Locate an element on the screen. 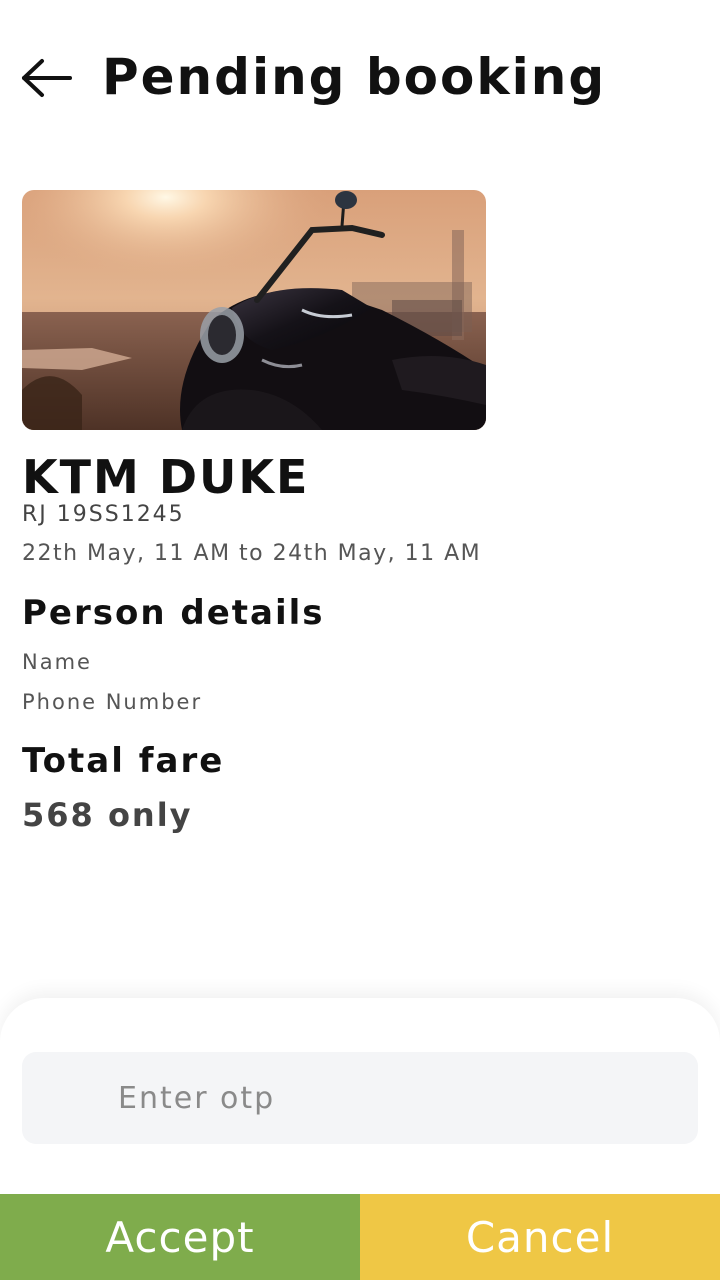  otp-input is located at coordinates (360, 1098).